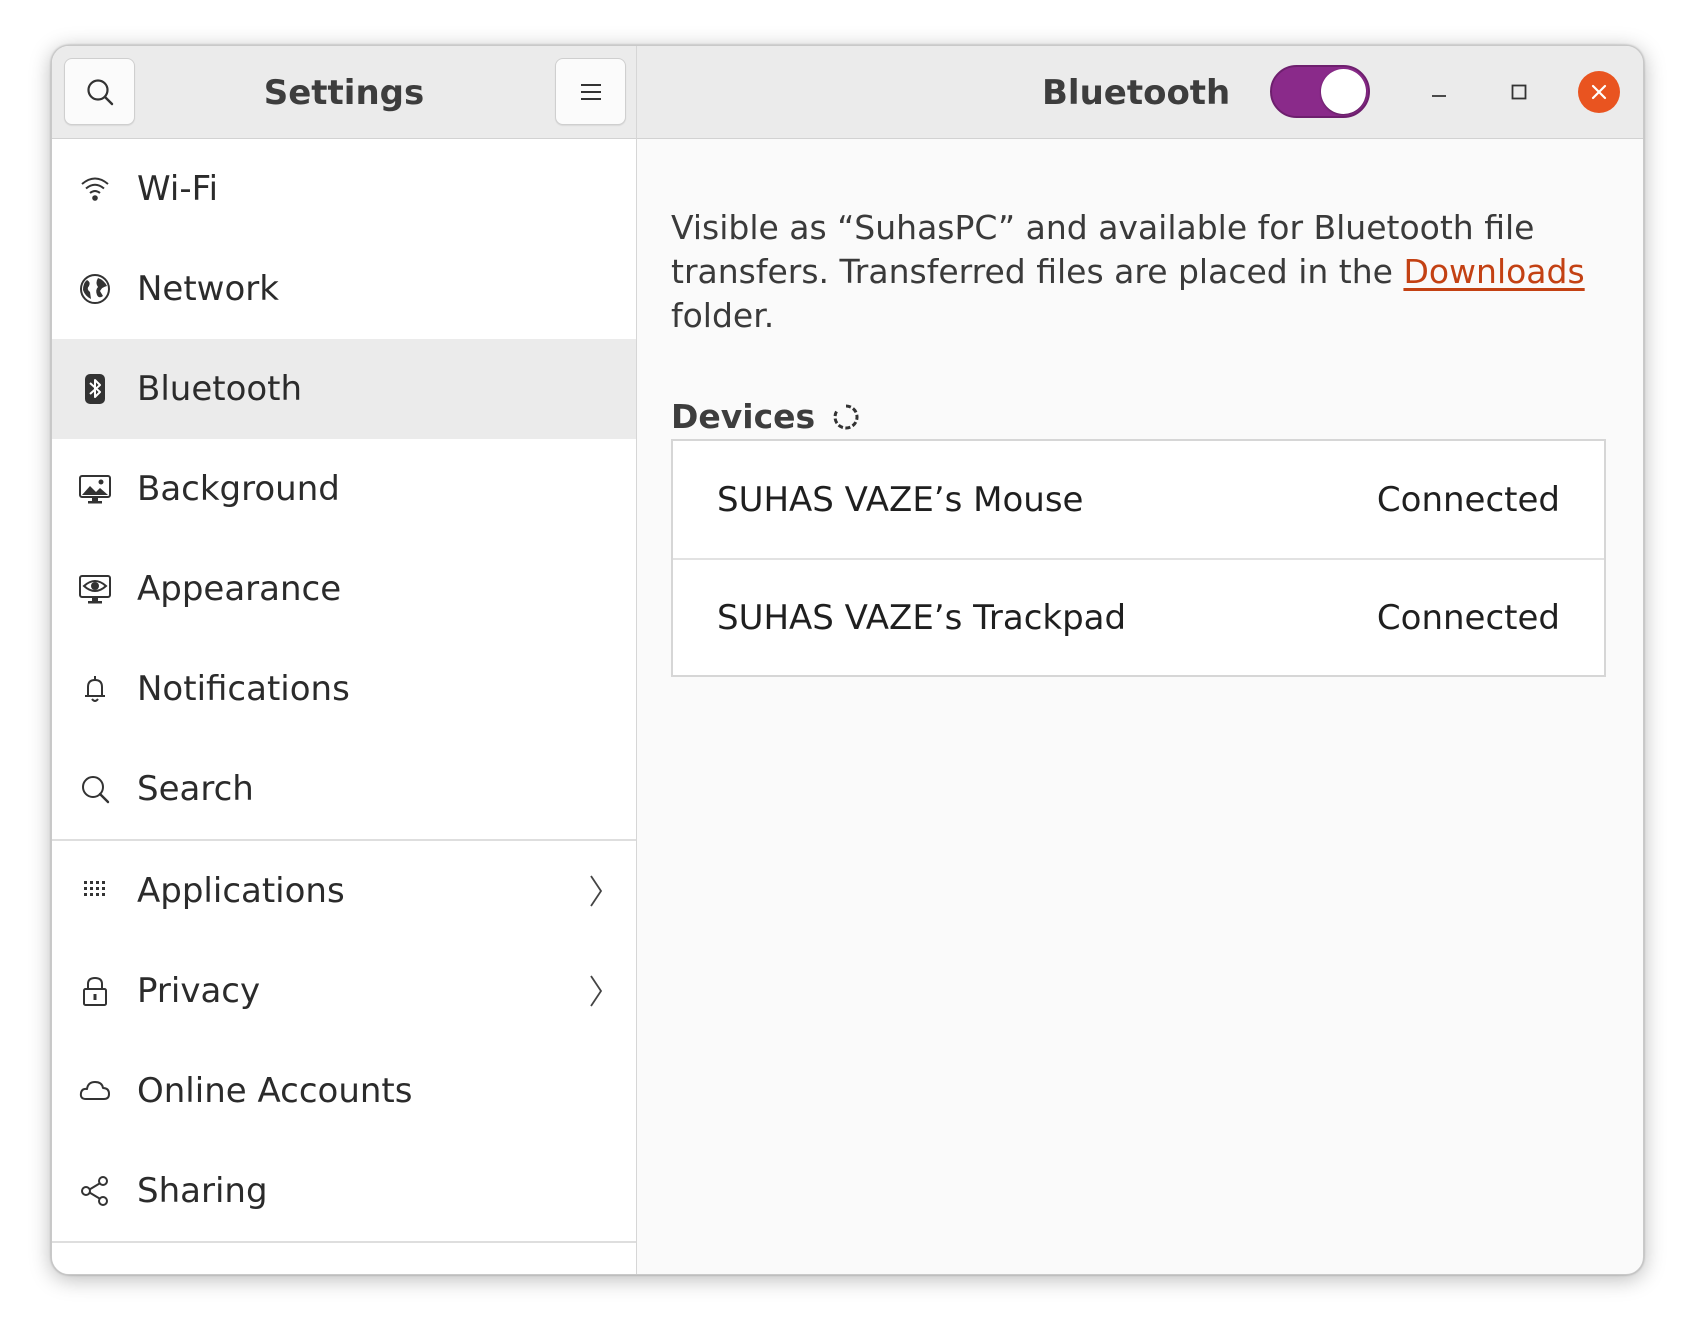 Image resolution: width=1694 pixels, height=1332 pixels. I want to click on sidebar-item-label: Applications, so click(241, 891).